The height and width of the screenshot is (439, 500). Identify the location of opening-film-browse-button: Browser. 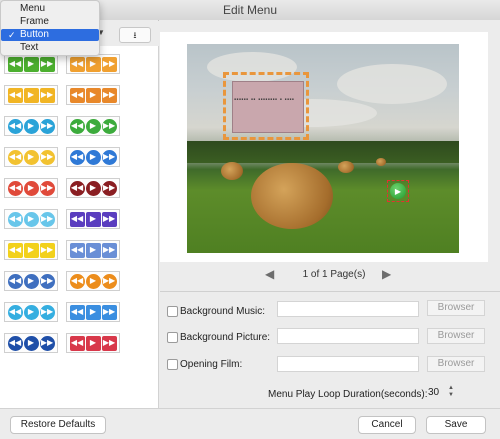
(456, 364).